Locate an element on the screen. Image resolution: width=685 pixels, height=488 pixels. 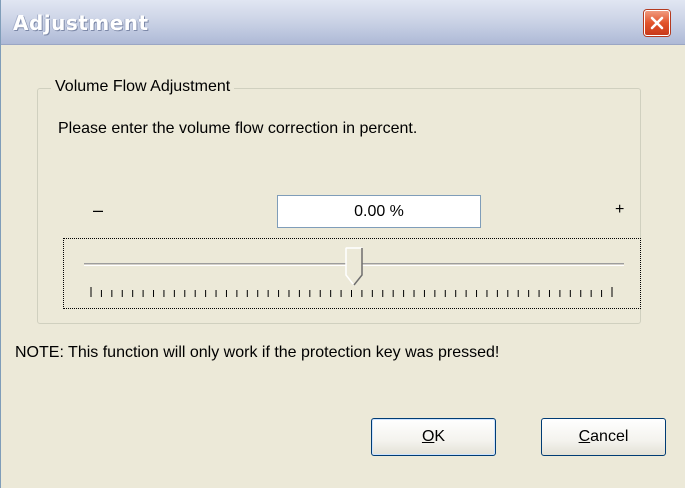
dialog-title: Adjustment is located at coordinates (81, 23).